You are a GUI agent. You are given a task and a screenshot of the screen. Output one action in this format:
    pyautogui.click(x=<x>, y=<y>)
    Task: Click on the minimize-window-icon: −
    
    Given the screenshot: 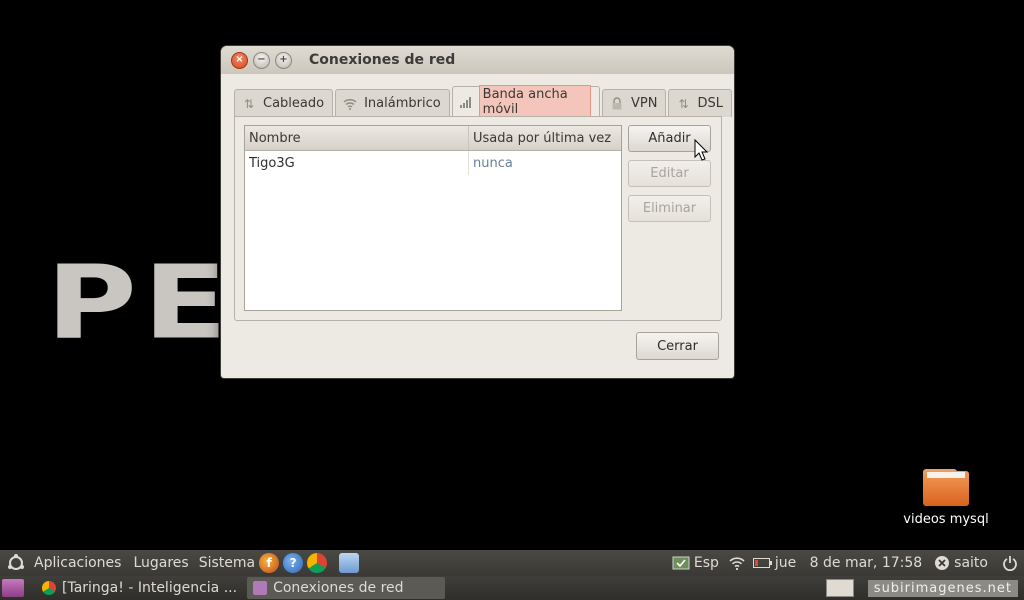 What is the action you would take?
    pyautogui.click(x=261, y=60)
    